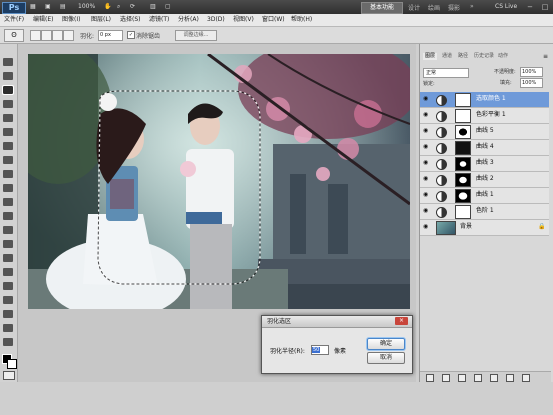  I want to click on new-layer-icon, so click(510, 378).